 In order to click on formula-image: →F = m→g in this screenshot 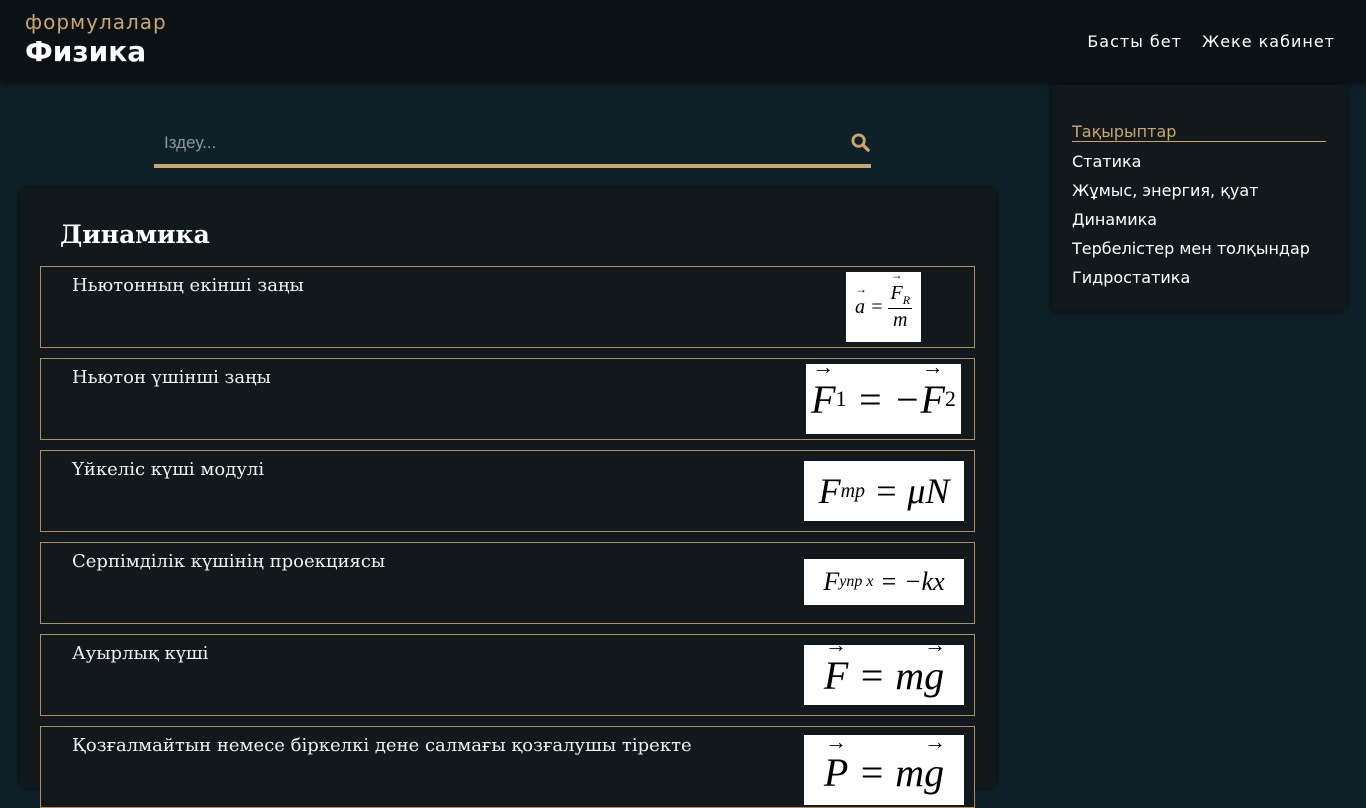, I will do `click(884, 675)`.